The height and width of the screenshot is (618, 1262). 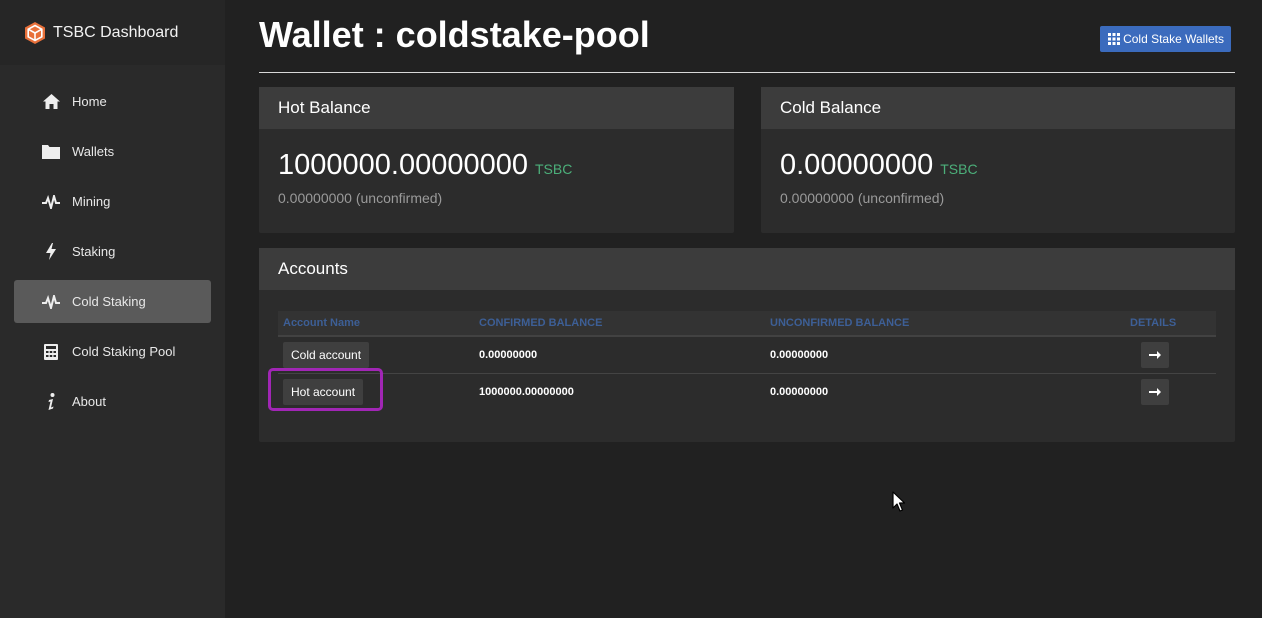 What do you see at coordinates (1114, 39) in the screenshot?
I see `grid-icon` at bounding box center [1114, 39].